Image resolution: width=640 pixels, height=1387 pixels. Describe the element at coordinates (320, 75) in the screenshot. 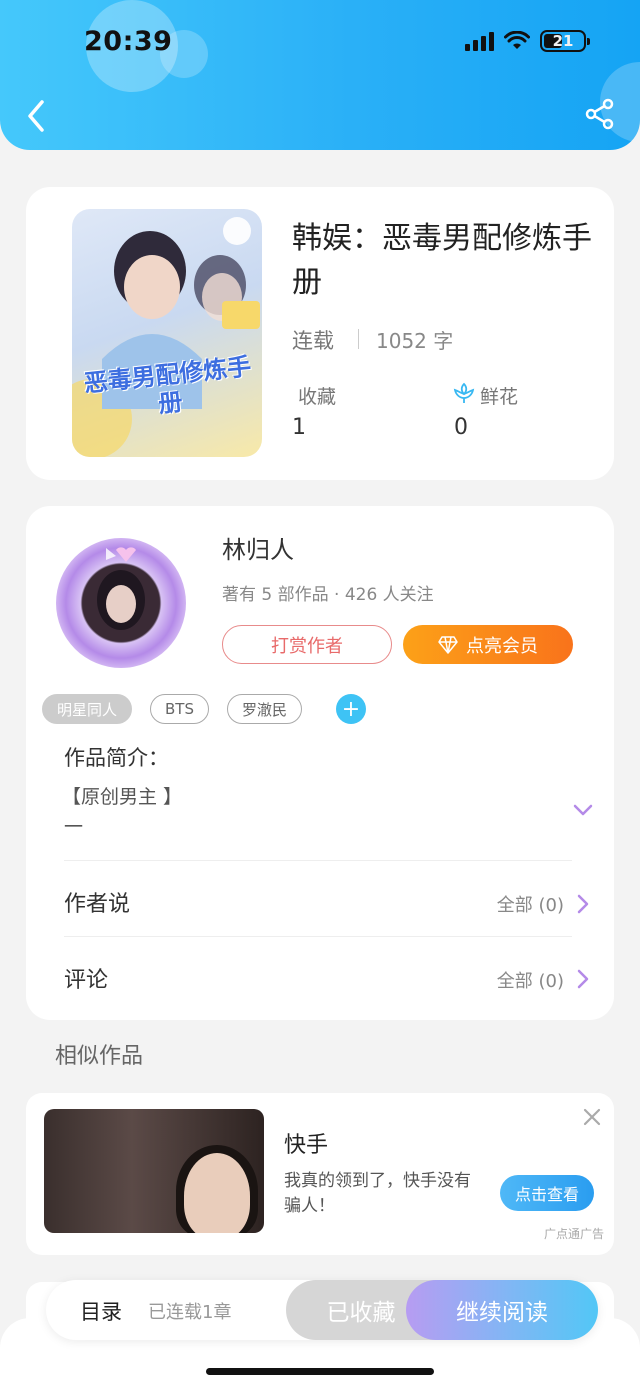

I see `header-bar: 20:39 21` at that location.